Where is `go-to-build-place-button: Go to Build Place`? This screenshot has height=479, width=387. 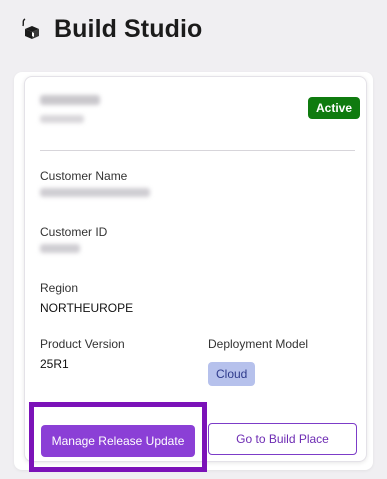 go-to-build-place-button: Go to Build Place is located at coordinates (282, 439).